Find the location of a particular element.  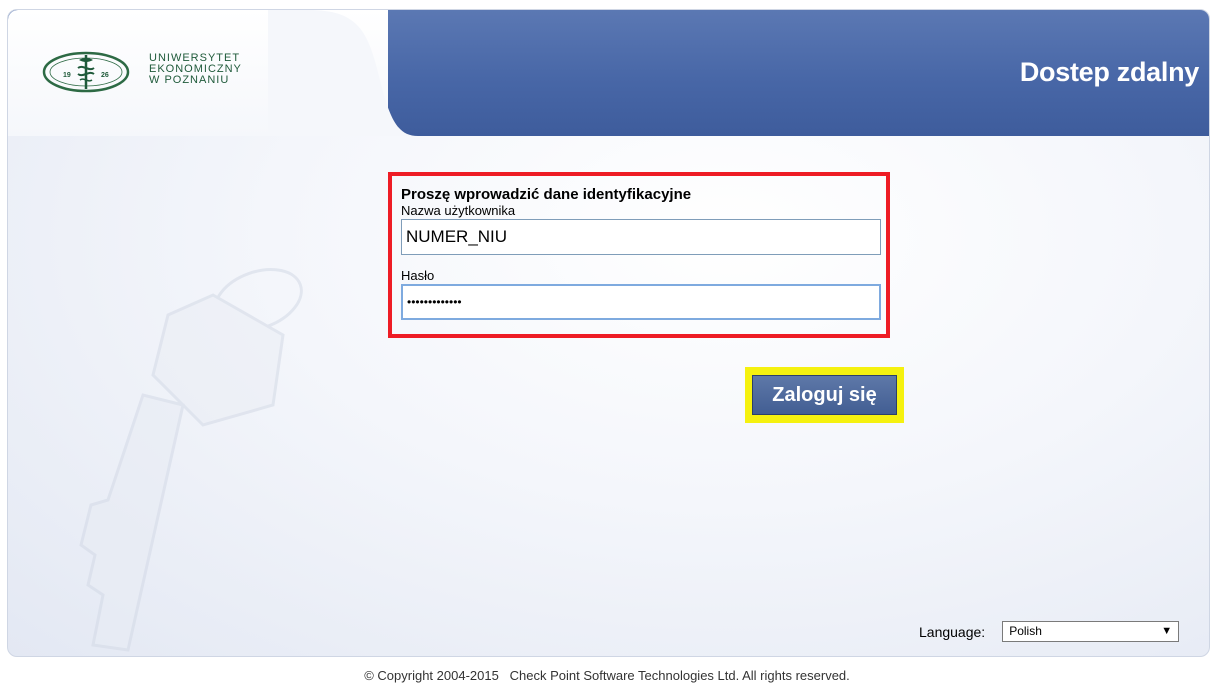

username-input is located at coordinates (641, 237).